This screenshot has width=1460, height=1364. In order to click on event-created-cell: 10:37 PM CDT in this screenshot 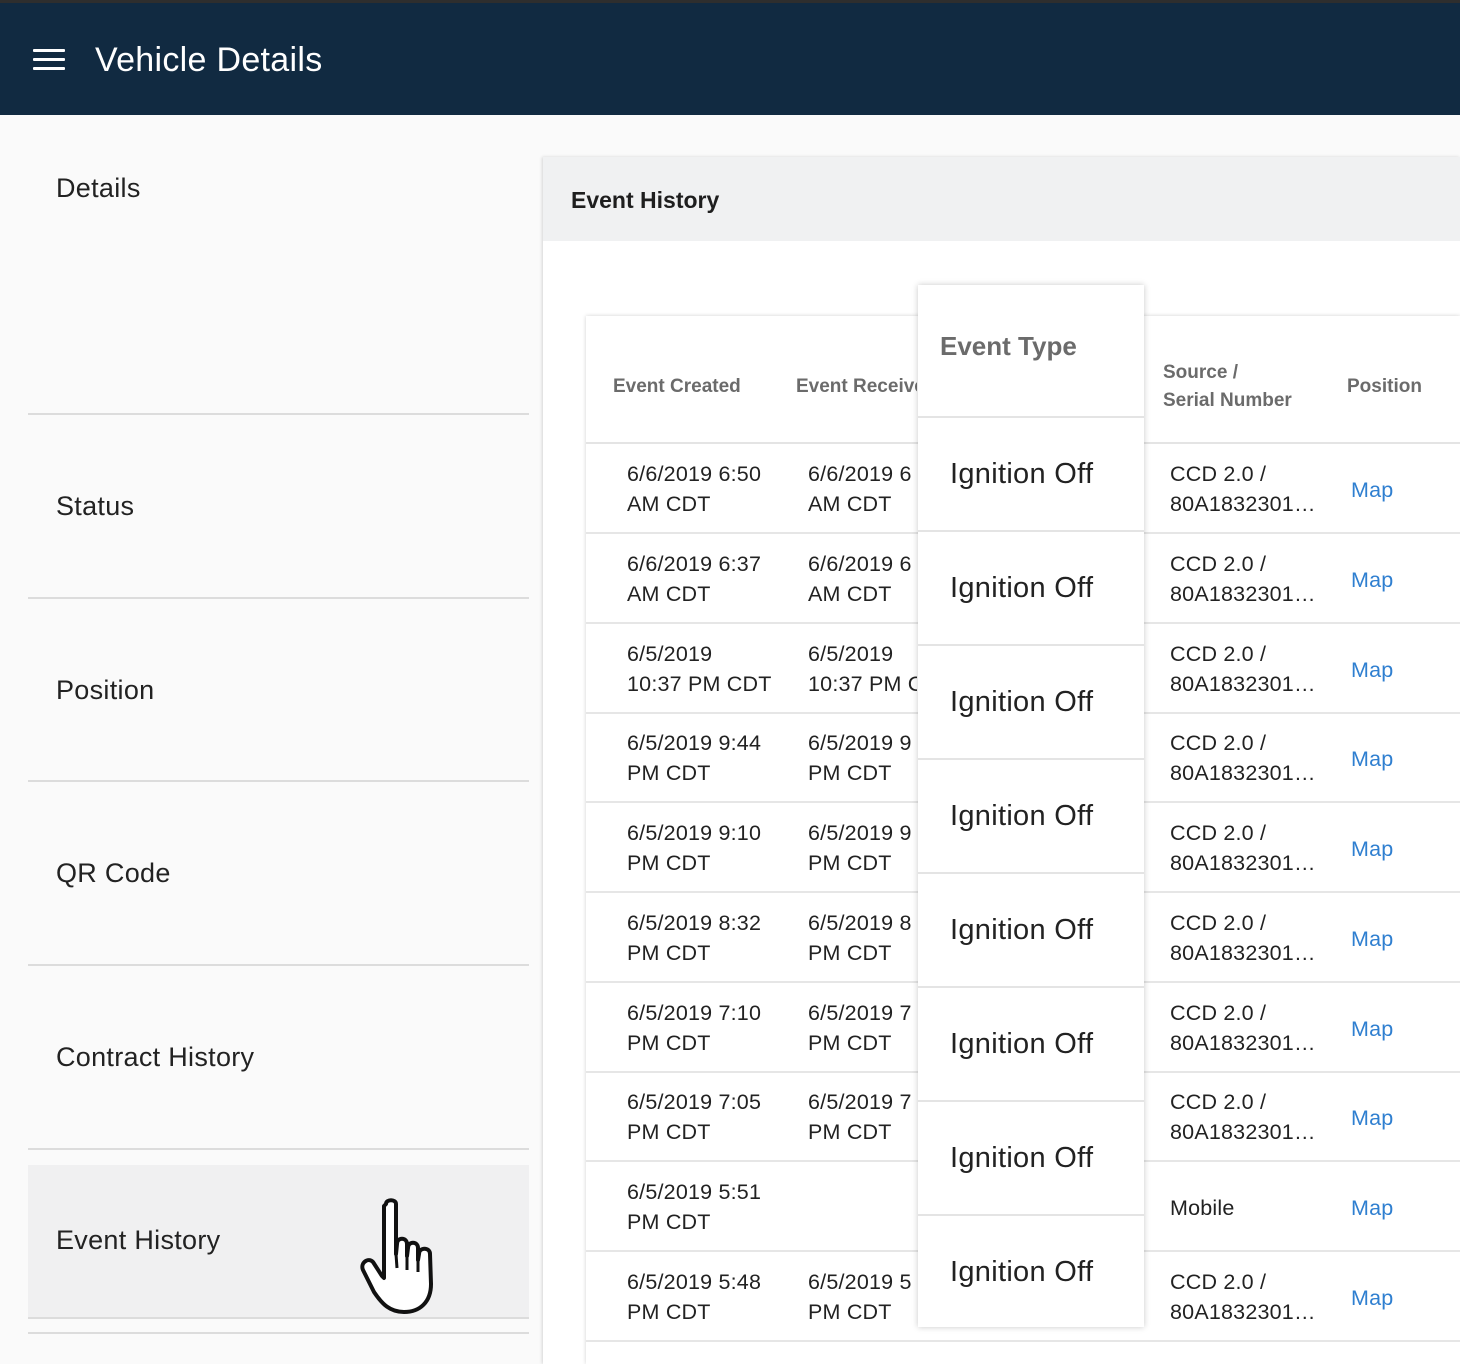, I will do `click(699, 684)`.